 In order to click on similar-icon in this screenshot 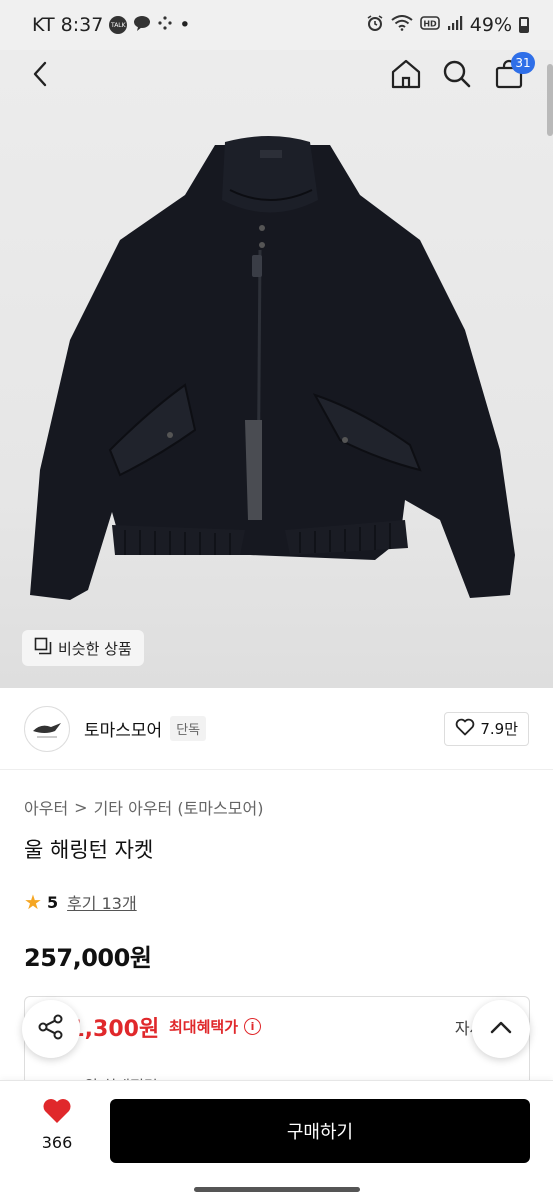, I will do `click(43, 648)`.